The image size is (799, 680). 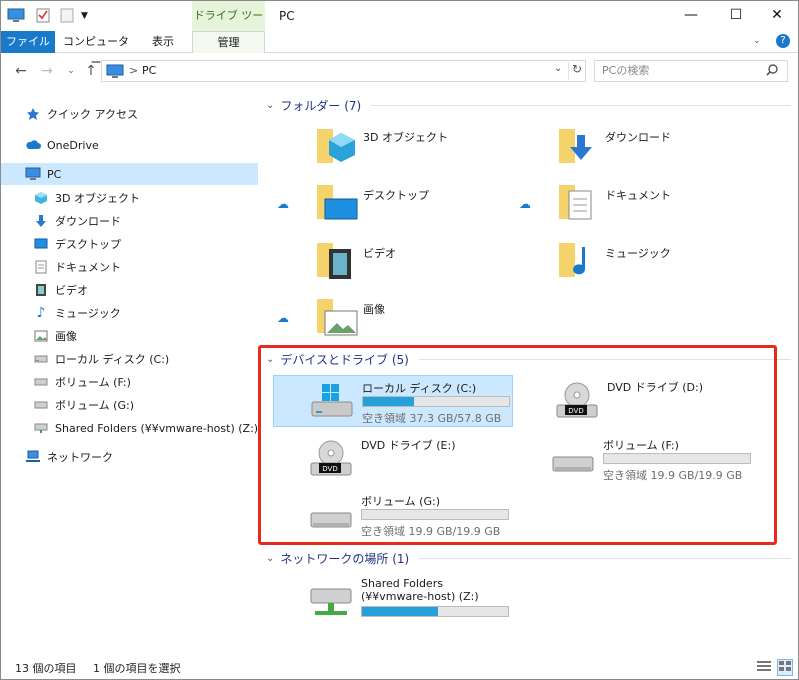 I want to click on network-icon, so click(x=33, y=457).